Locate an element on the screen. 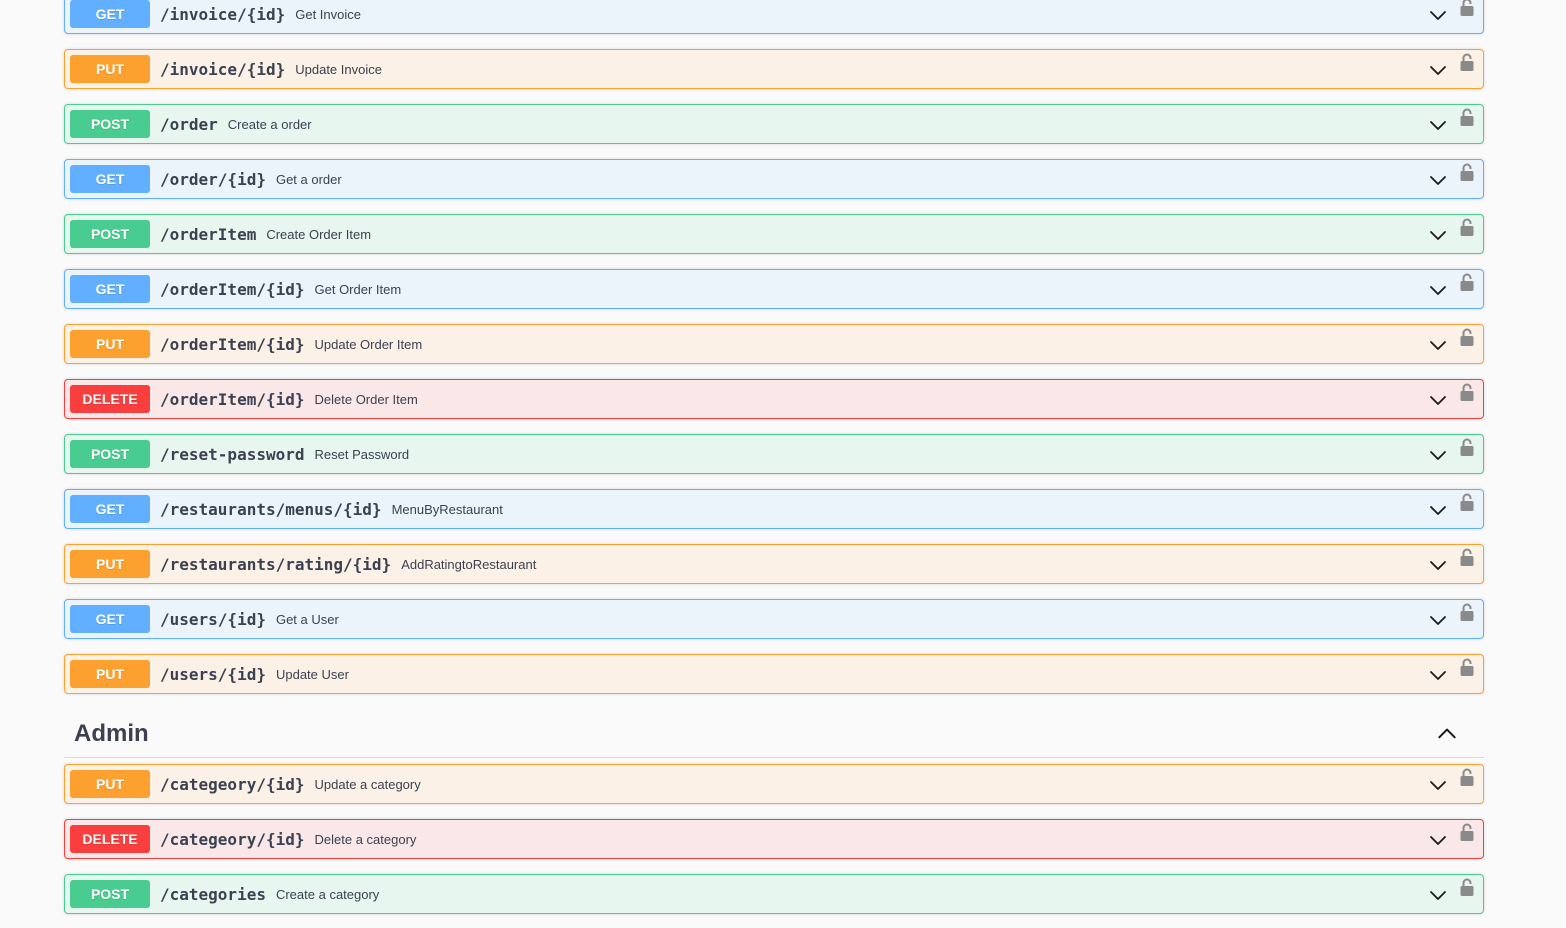  chevron-up-icon is located at coordinates (1447, 734).